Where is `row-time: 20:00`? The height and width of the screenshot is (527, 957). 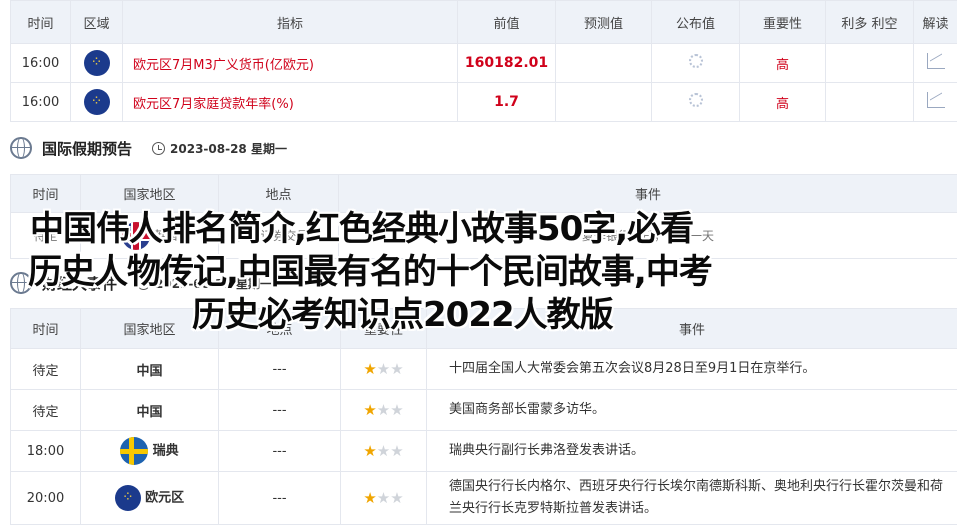 row-time: 20:00 is located at coordinates (45, 498).